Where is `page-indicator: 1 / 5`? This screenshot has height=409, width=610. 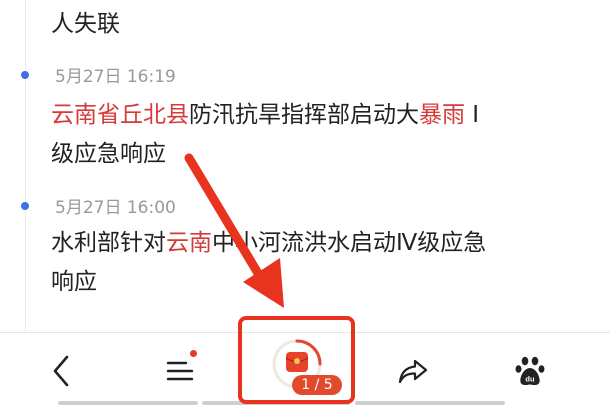
page-indicator: 1 / 5 is located at coordinates (317, 385).